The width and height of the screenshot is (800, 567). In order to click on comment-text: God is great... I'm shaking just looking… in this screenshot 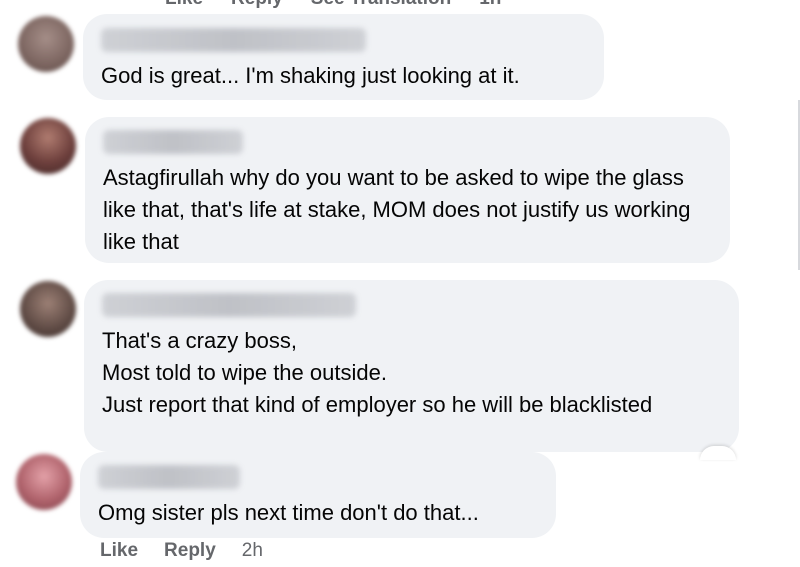, I will do `click(310, 75)`.